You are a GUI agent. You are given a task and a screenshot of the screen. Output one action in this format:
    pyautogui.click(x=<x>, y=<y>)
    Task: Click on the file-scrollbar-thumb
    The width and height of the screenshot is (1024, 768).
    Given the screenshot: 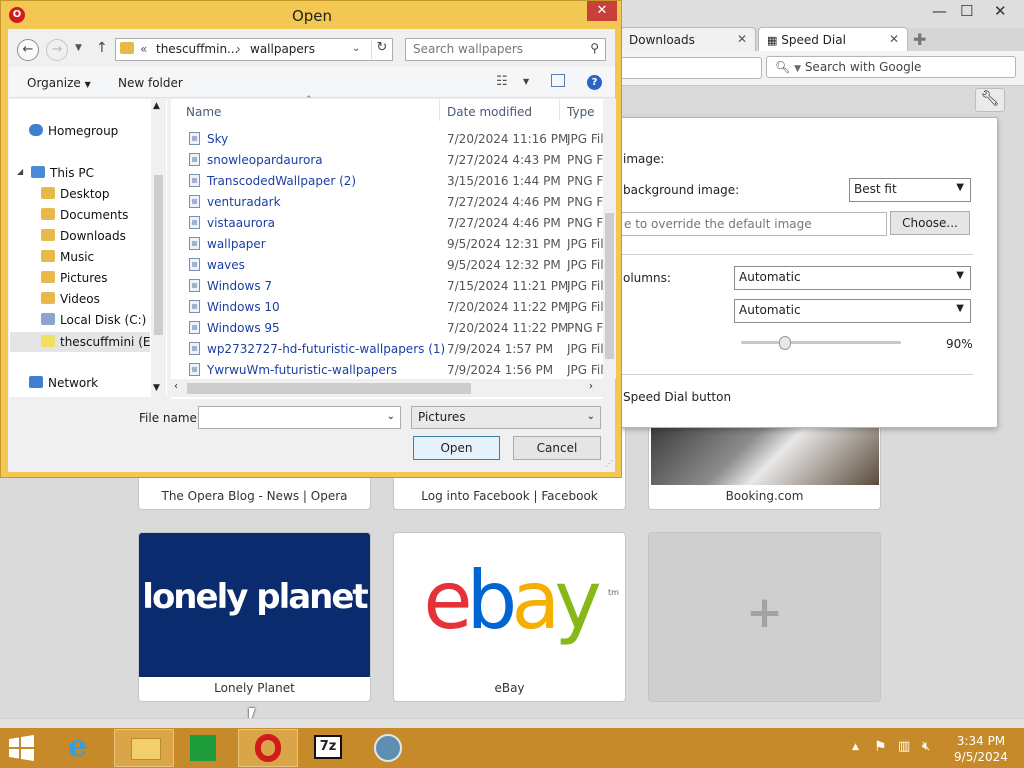 What is the action you would take?
    pyautogui.click(x=609, y=286)
    